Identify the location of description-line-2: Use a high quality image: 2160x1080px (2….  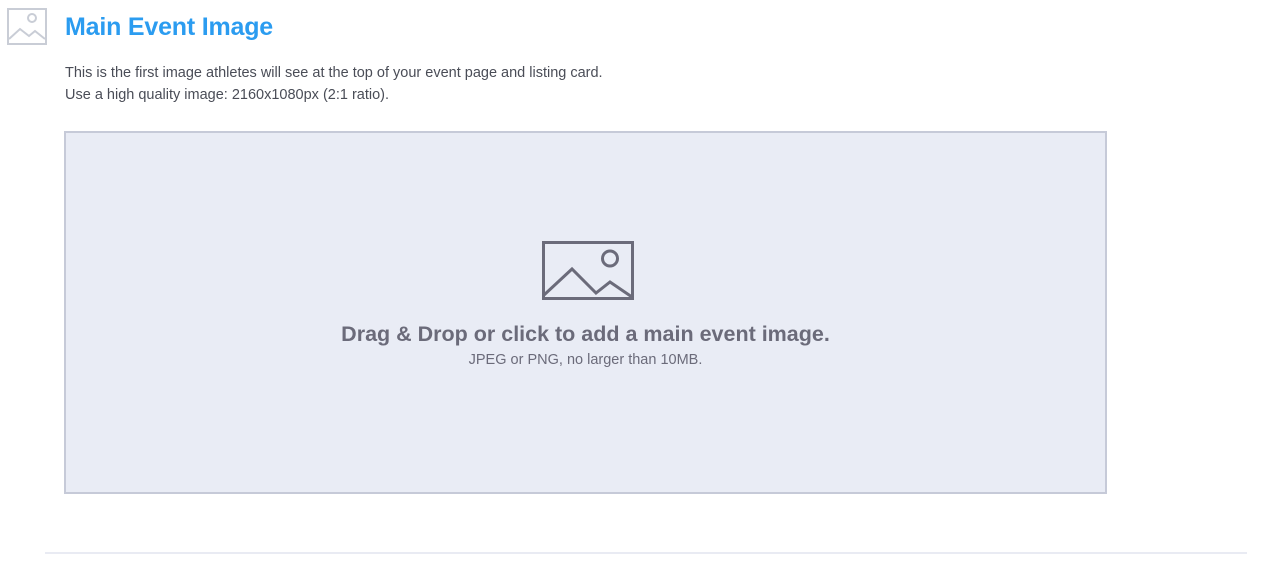
(227, 95).